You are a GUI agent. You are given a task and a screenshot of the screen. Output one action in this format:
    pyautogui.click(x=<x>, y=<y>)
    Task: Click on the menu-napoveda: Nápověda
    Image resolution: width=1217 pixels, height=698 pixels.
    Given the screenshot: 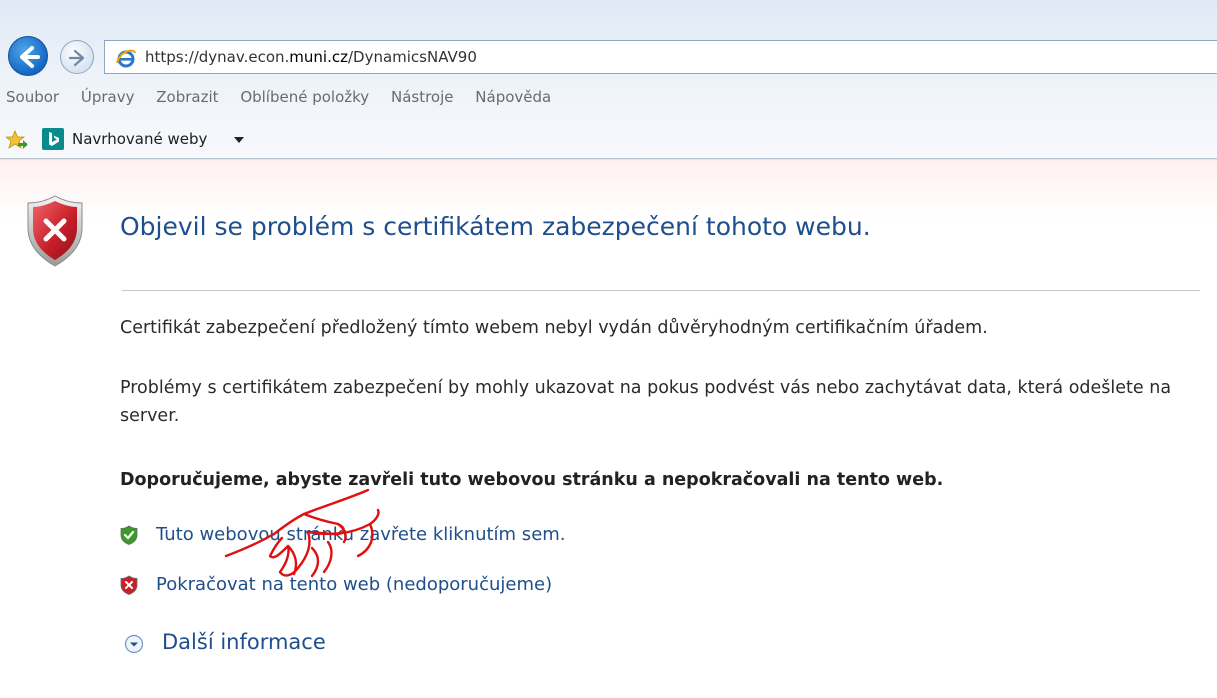 What is the action you would take?
    pyautogui.click(x=513, y=97)
    